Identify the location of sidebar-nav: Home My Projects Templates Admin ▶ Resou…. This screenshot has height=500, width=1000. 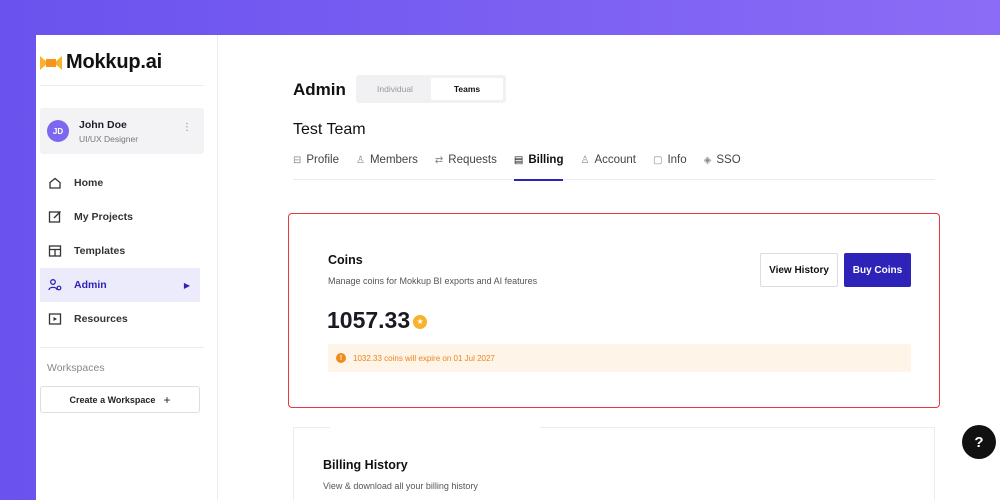
(120, 251).